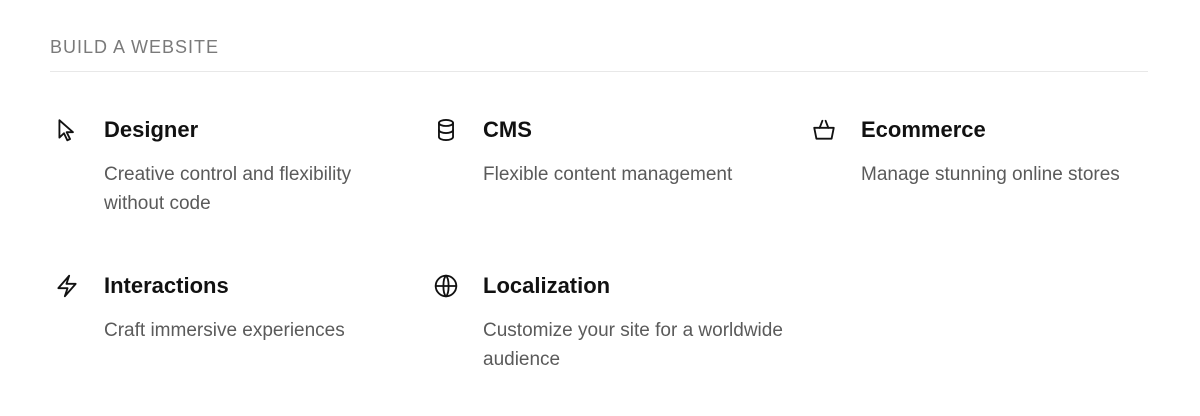 The image size is (1200, 416). What do you see at coordinates (166, 285) in the screenshot?
I see `menu-item-title: Interactions` at bounding box center [166, 285].